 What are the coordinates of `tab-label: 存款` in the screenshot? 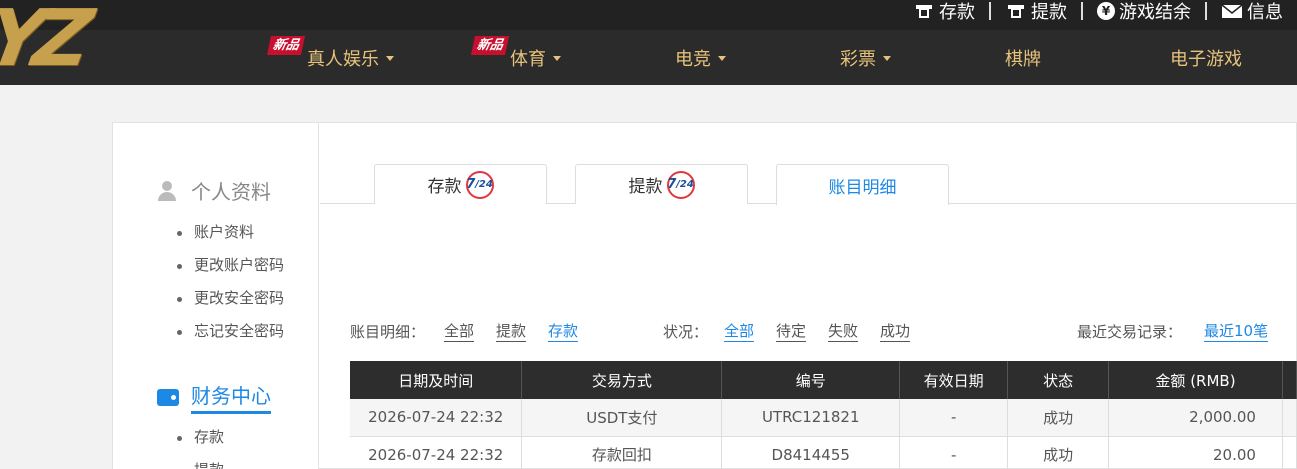 It's located at (444, 187).